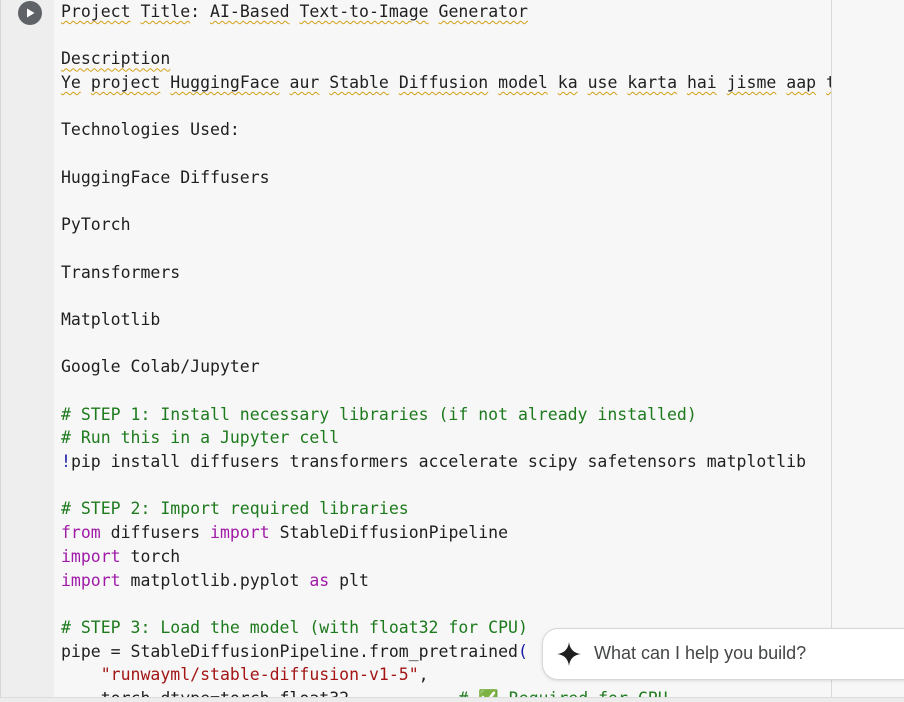  Describe the element at coordinates (96, 225) in the screenshot. I see `code-token: PyTorch` at that location.